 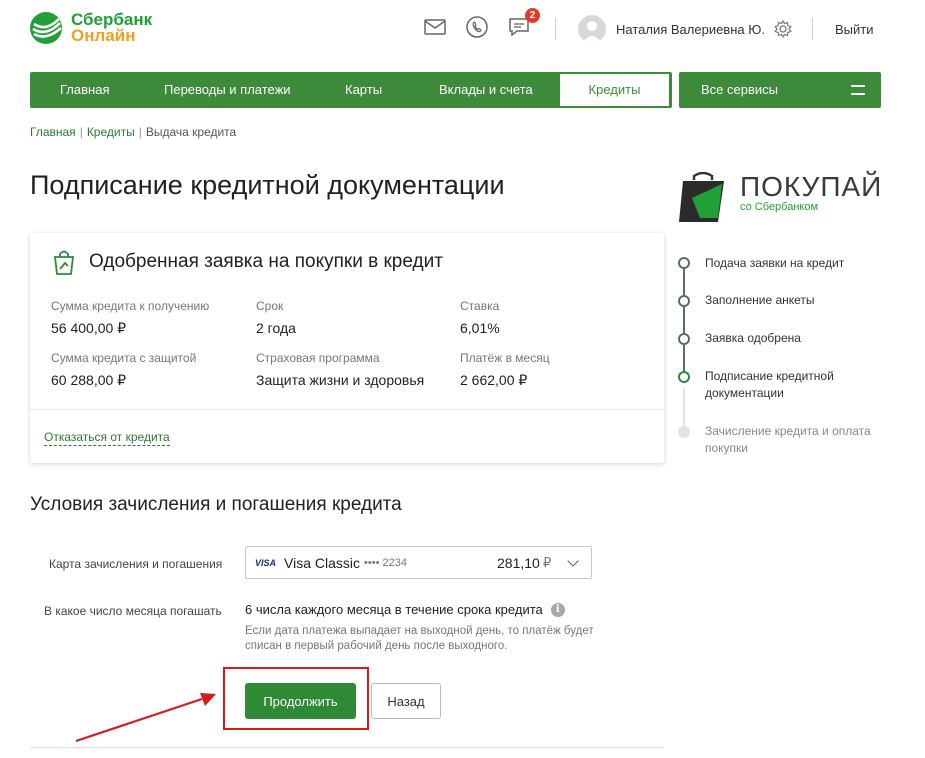 I want to click on nav-item-cards: Карты, so click(x=363, y=90).